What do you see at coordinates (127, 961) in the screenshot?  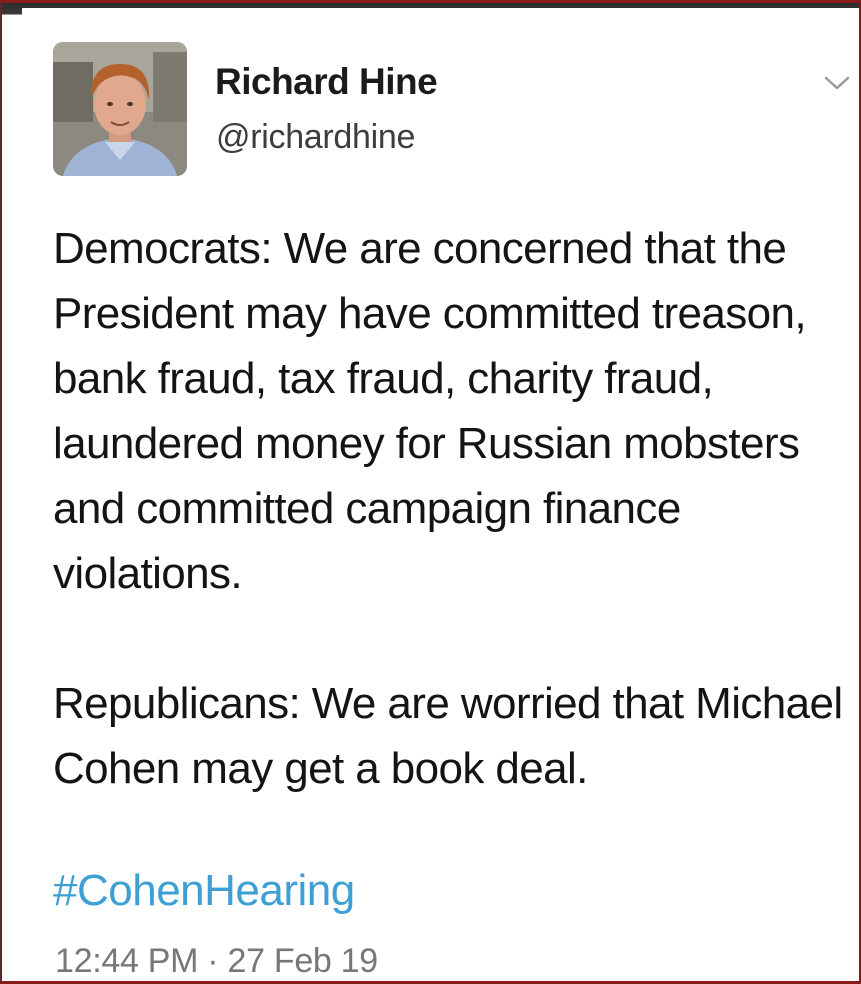 I see `tweet-time: 12:44 PM` at bounding box center [127, 961].